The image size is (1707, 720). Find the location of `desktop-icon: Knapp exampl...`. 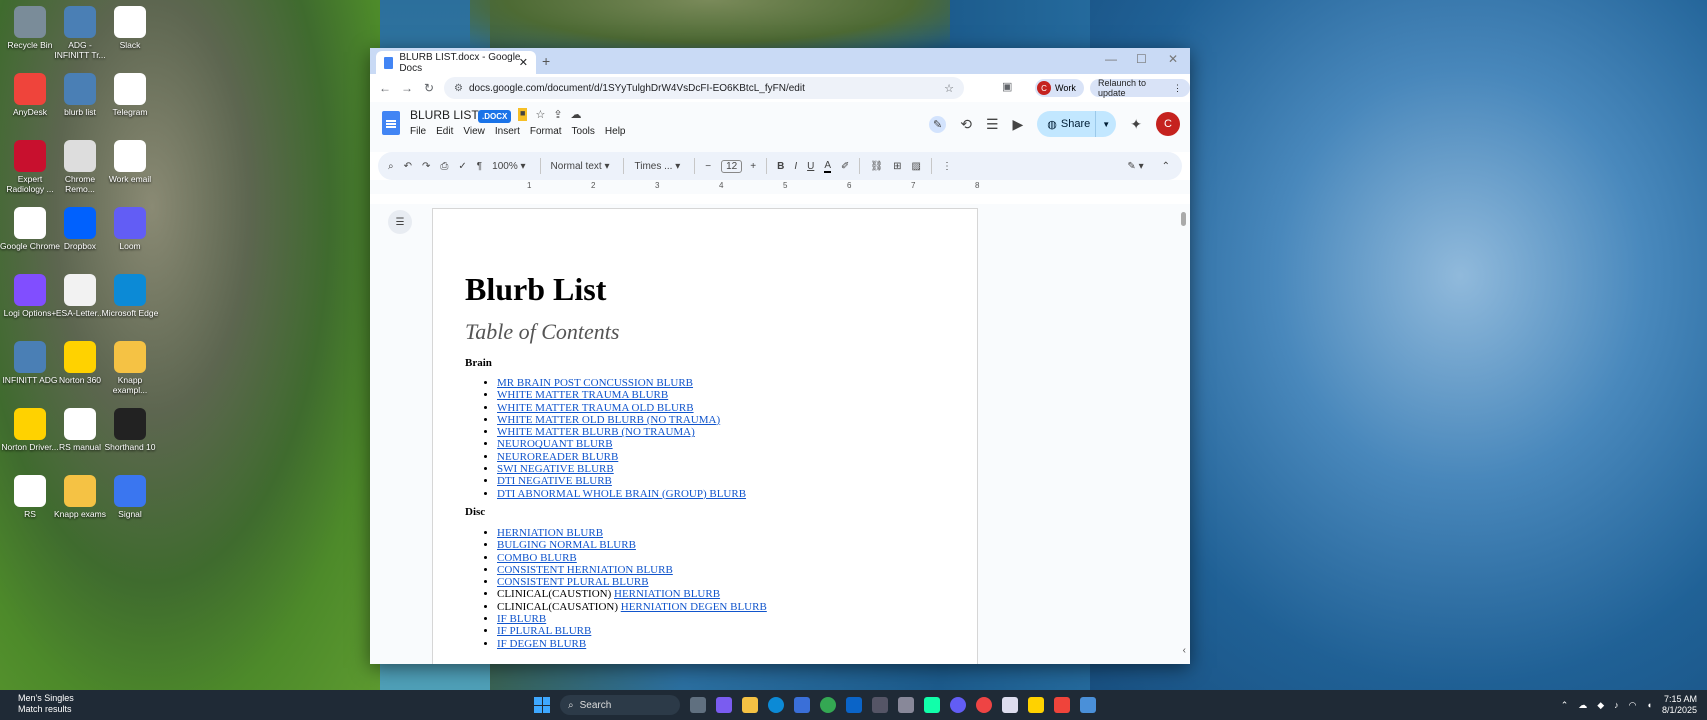

desktop-icon: Knapp exampl... is located at coordinates (130, 368).